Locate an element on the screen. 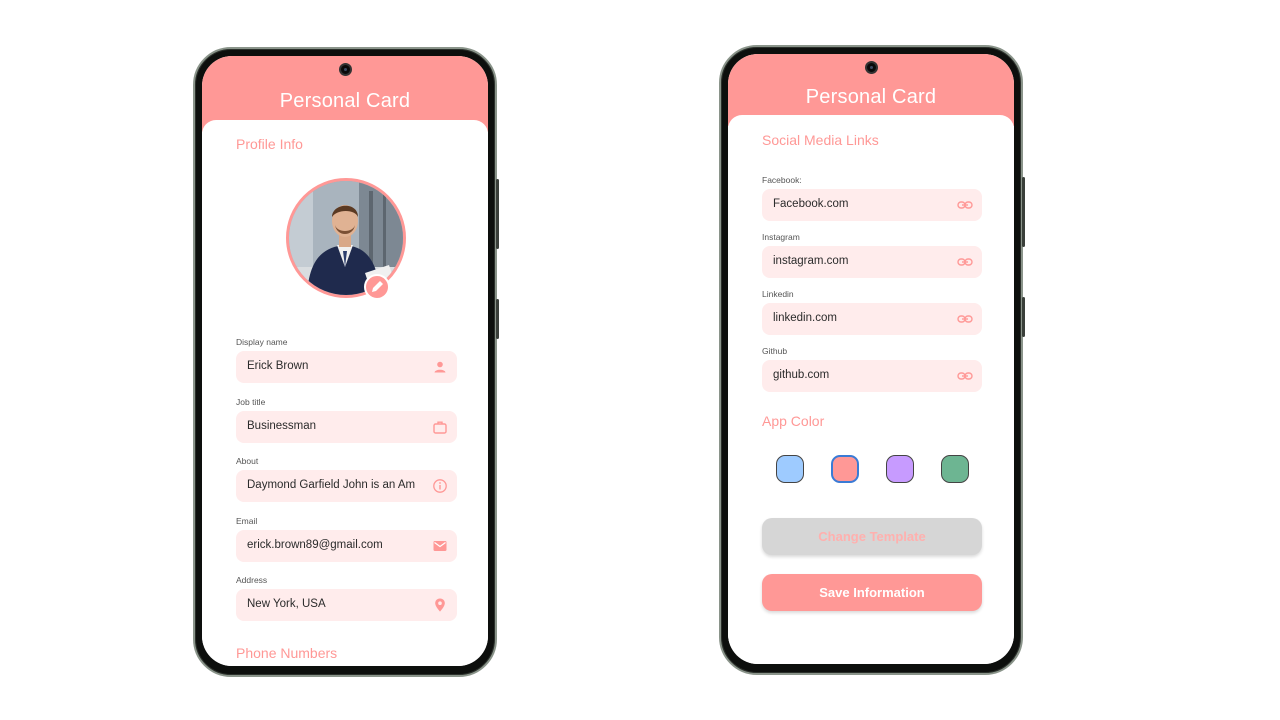 This screenshot has height=720, width=1280. mail-icon is located at coordinates (440, 546).